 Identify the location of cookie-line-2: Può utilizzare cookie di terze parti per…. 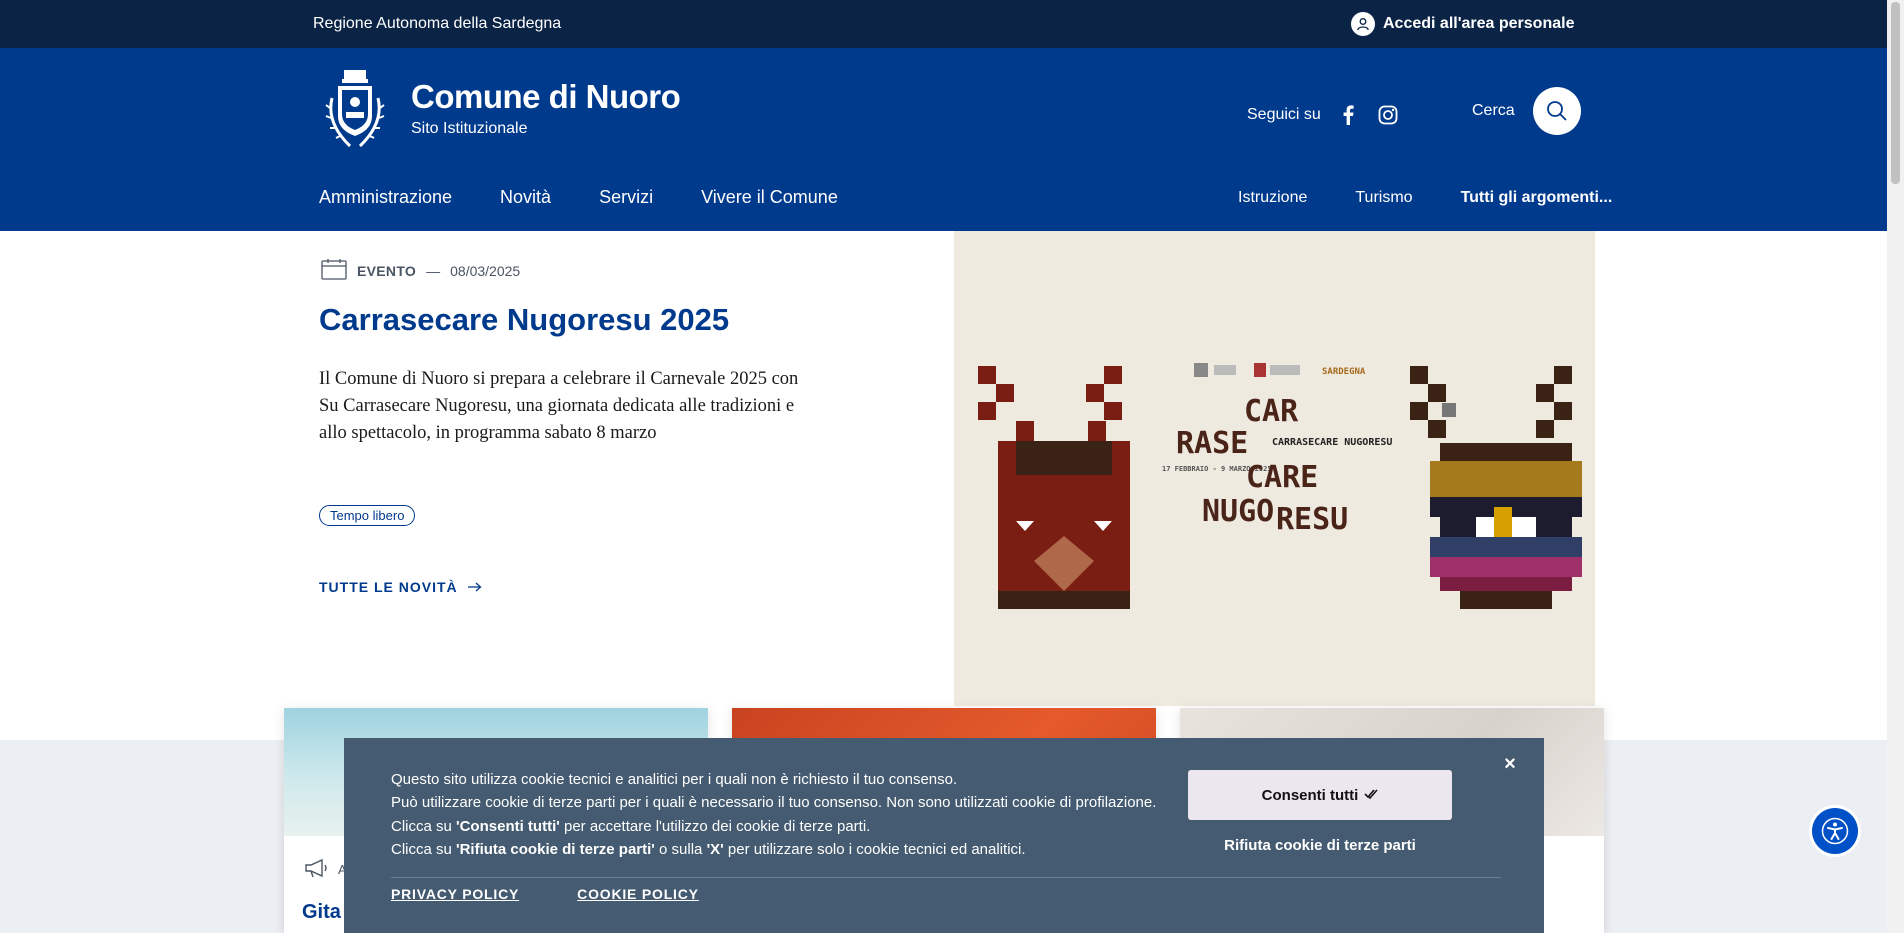
(774, 802).